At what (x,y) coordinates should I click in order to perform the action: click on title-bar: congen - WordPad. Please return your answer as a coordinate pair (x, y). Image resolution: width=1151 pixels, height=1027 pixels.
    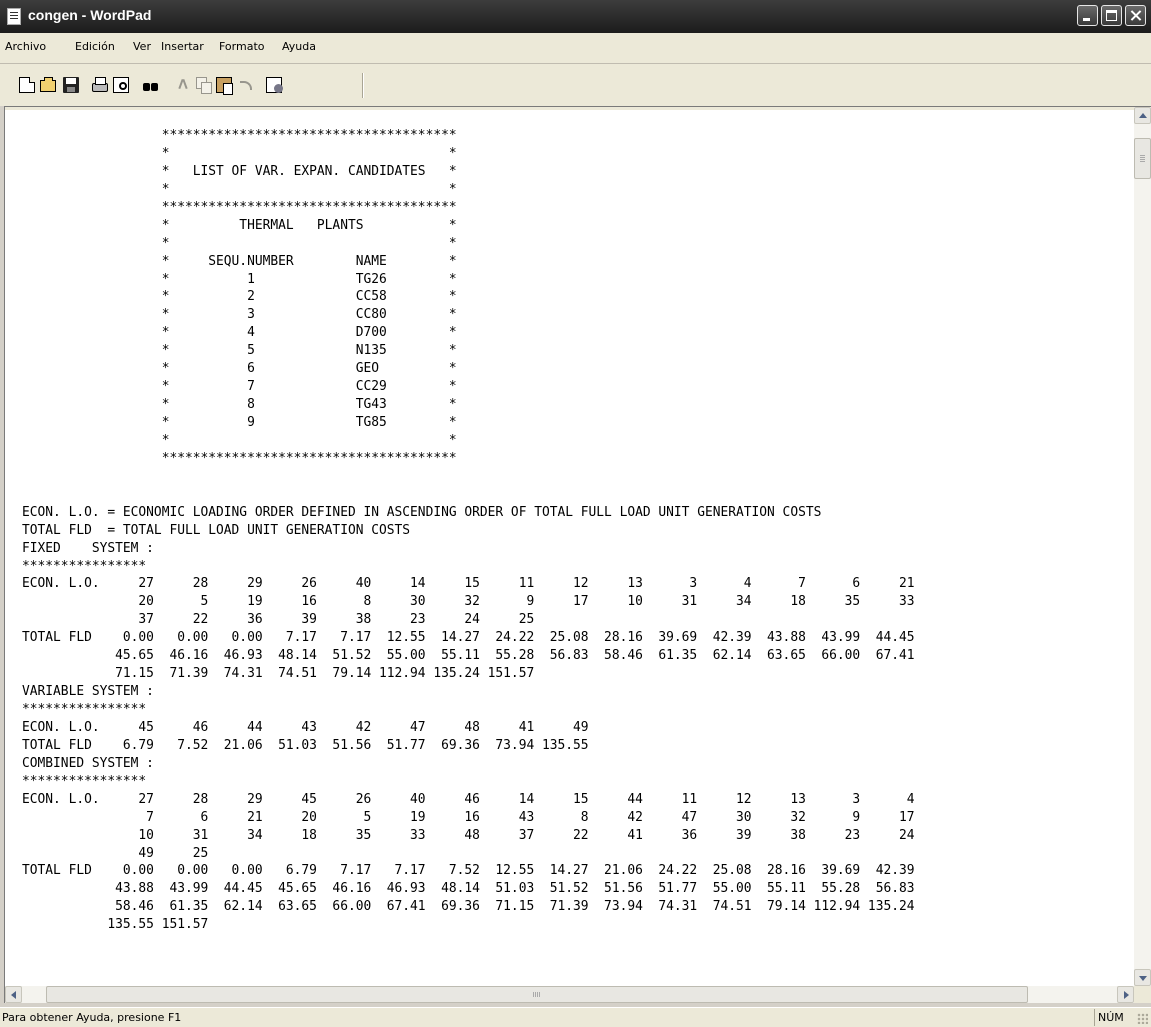
    Looking at the image, I should click on (575, 16).